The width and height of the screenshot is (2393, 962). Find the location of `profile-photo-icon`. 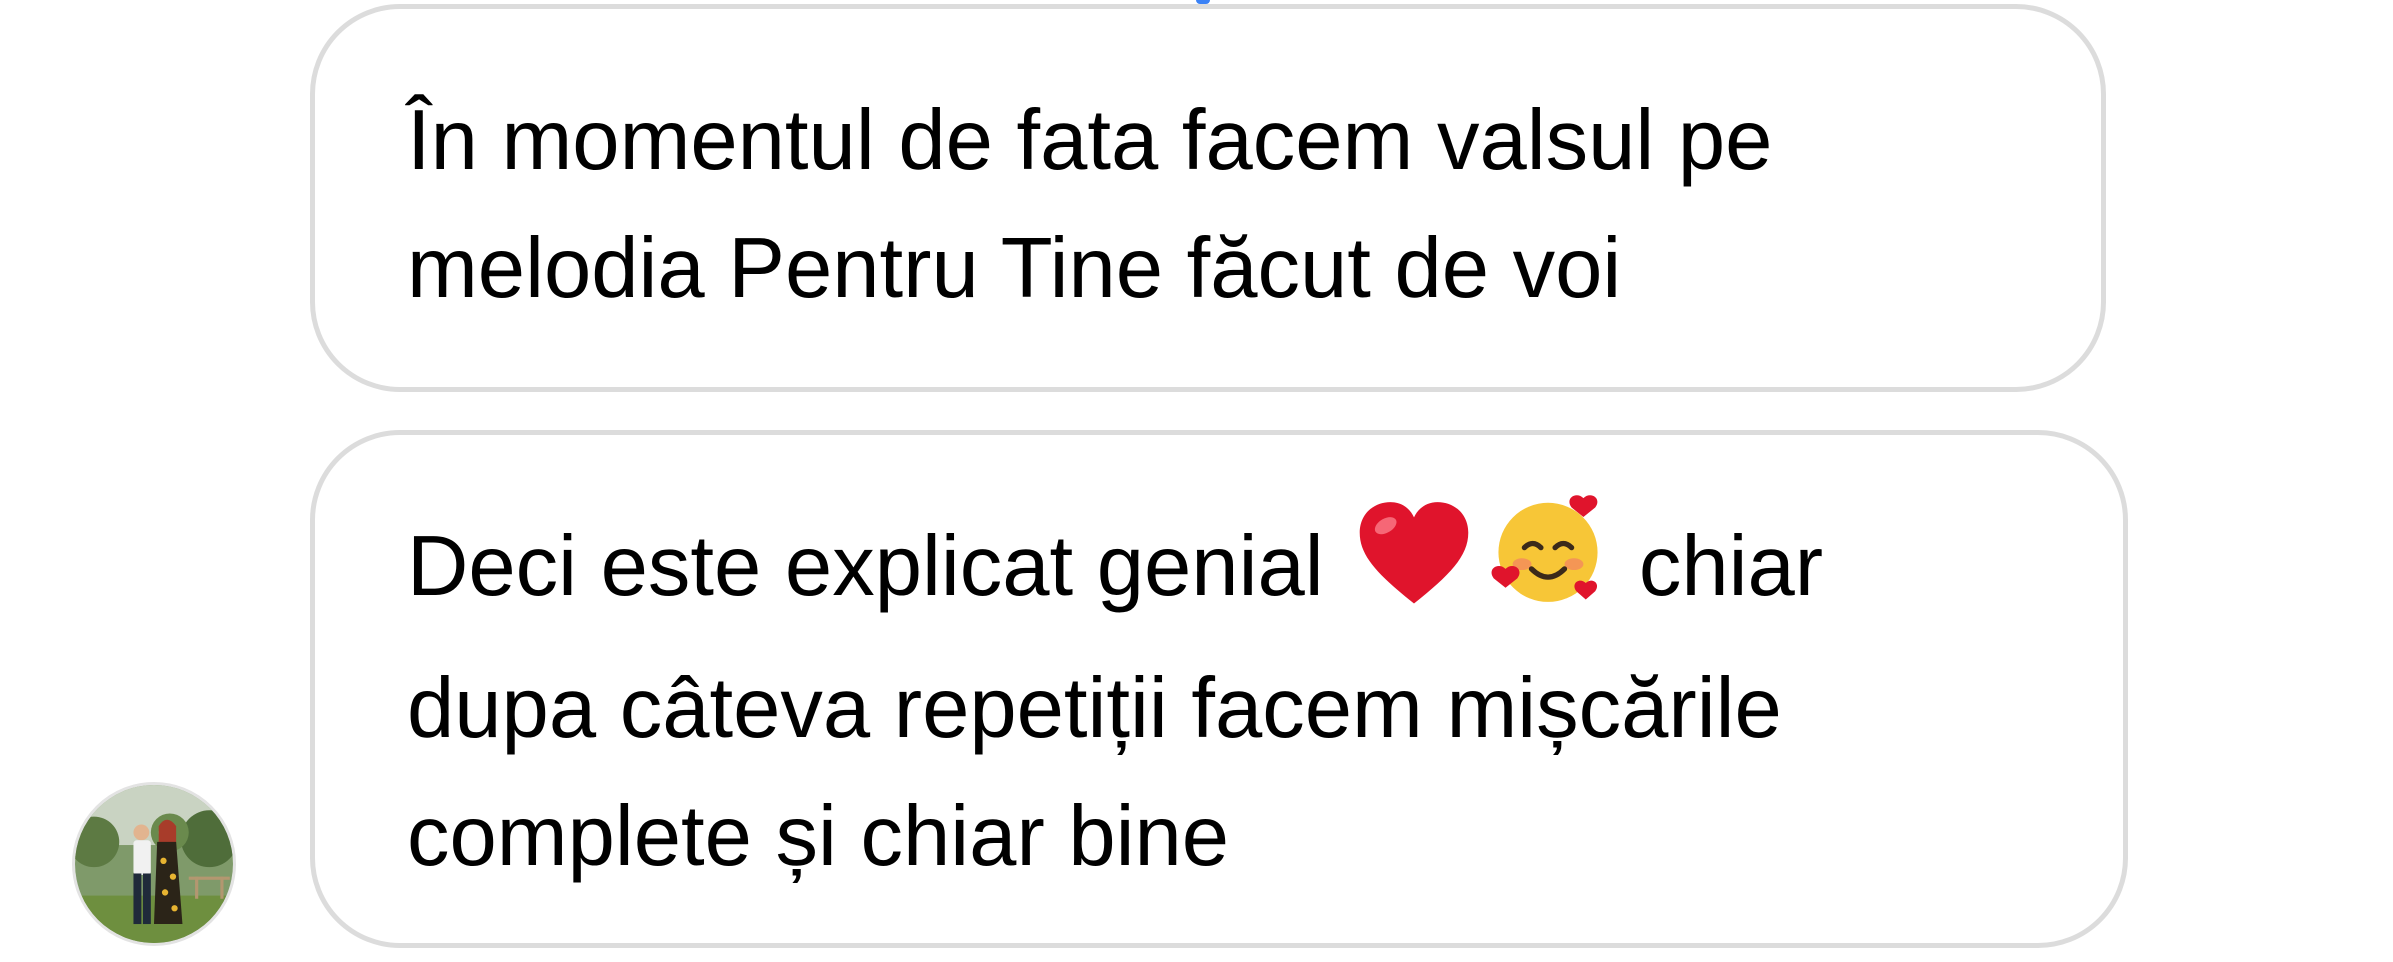

profile-photo-icon is located at coordinates (154, 864).